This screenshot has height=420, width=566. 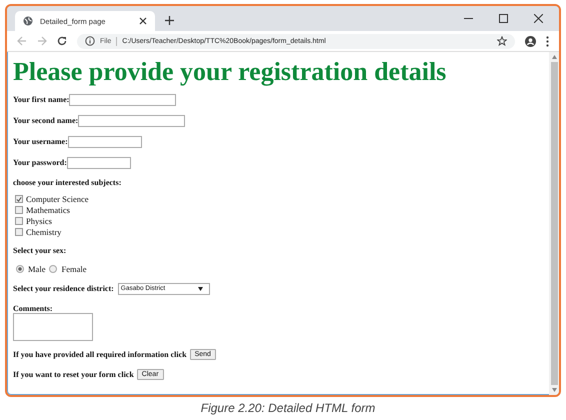 I want to click on scroll-down-icon, so click(x=554, y=390).